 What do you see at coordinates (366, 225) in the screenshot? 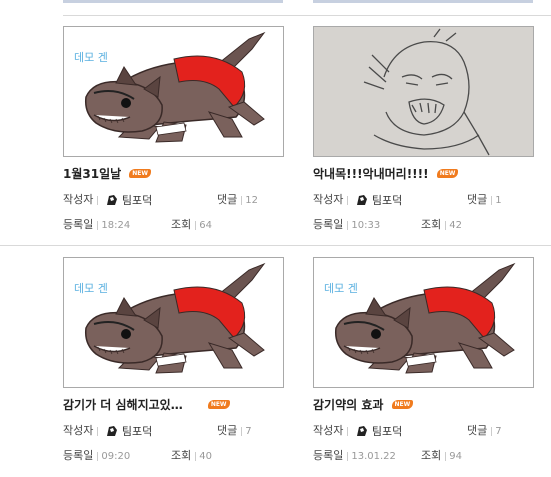
I see `post-date: 10:33` at bounding box center [366, 225].